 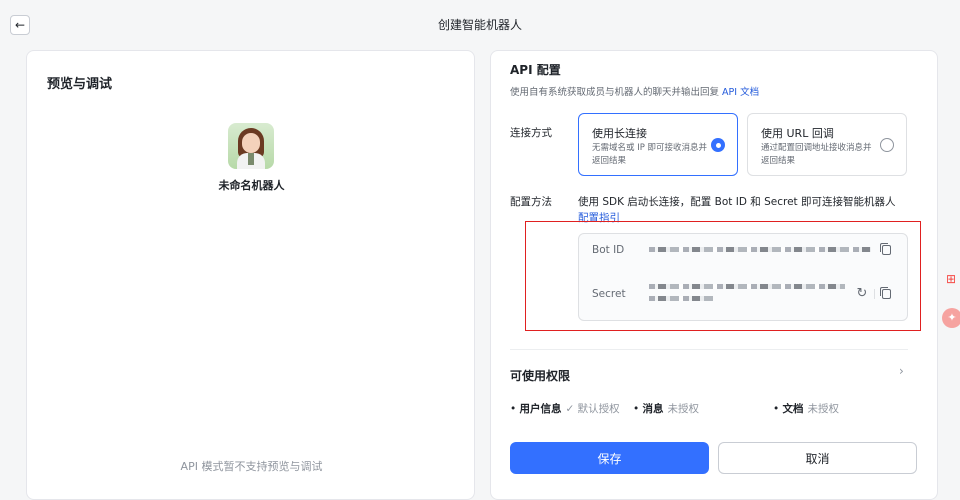 What do you see at coordinates (540, 376) in the screenshot?
I see `permissions-title: 可使用权限` at bounding box center [540, 376].